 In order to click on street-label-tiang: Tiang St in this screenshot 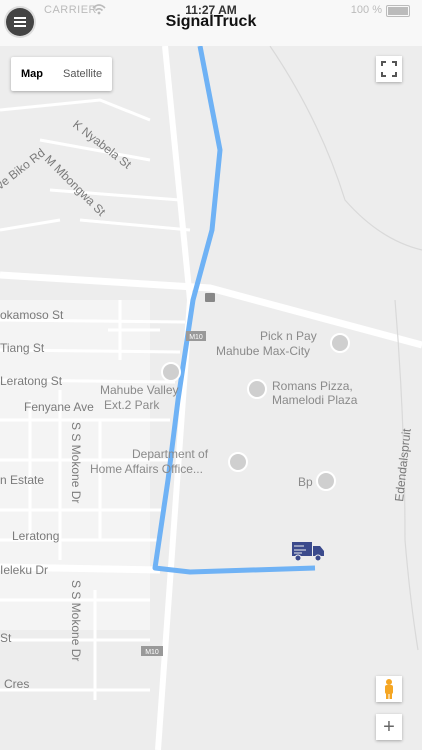, I will do `click(22, 348)`.